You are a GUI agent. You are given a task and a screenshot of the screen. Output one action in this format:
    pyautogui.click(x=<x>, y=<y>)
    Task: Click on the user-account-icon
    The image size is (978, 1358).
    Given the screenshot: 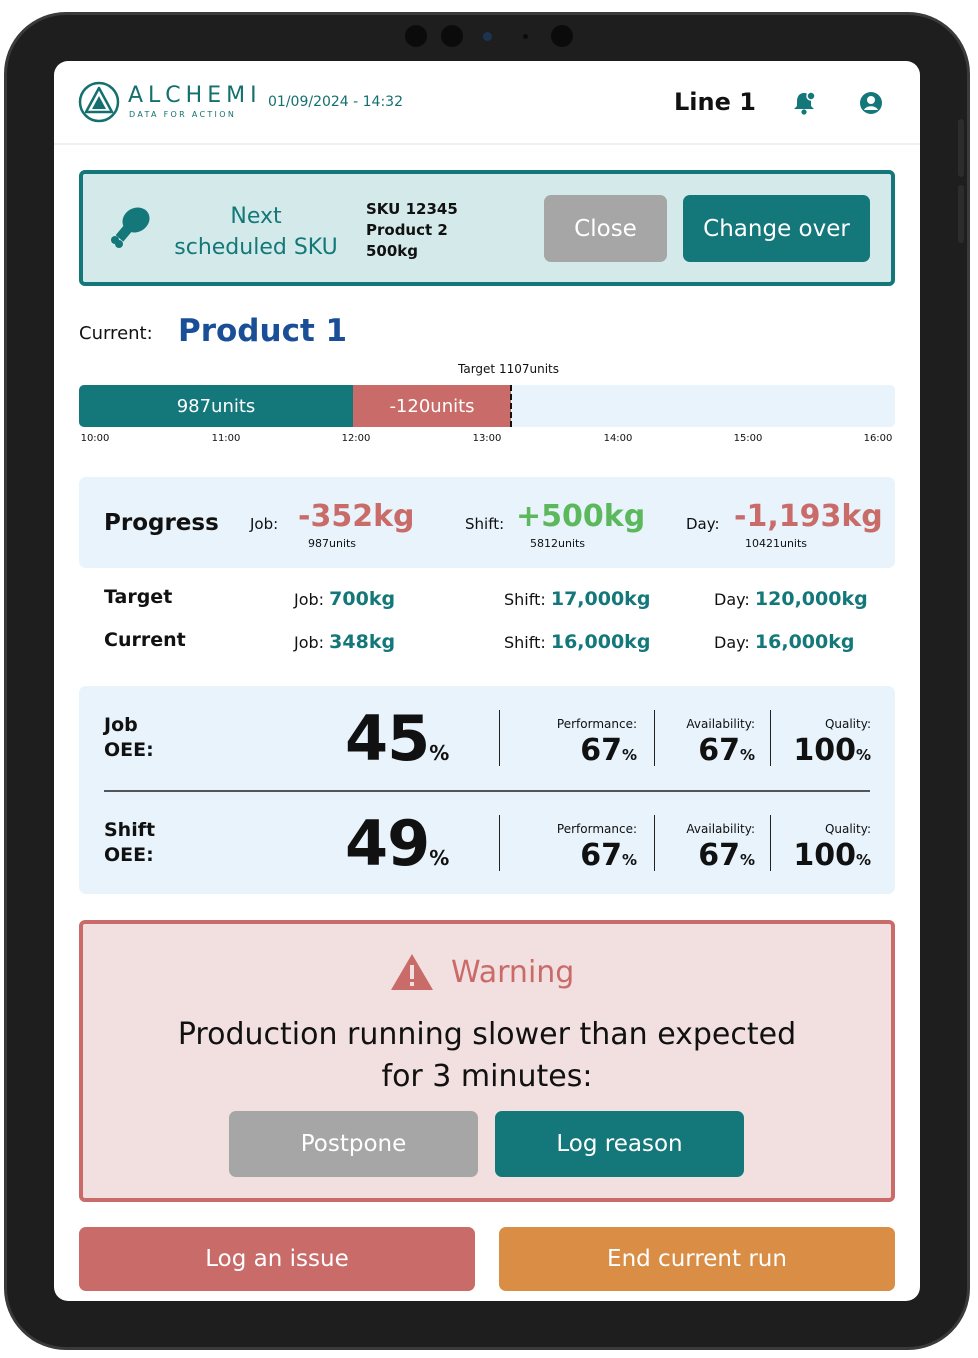 What is the action you would take?
    pyautogui.click(x=871, y=103)
    